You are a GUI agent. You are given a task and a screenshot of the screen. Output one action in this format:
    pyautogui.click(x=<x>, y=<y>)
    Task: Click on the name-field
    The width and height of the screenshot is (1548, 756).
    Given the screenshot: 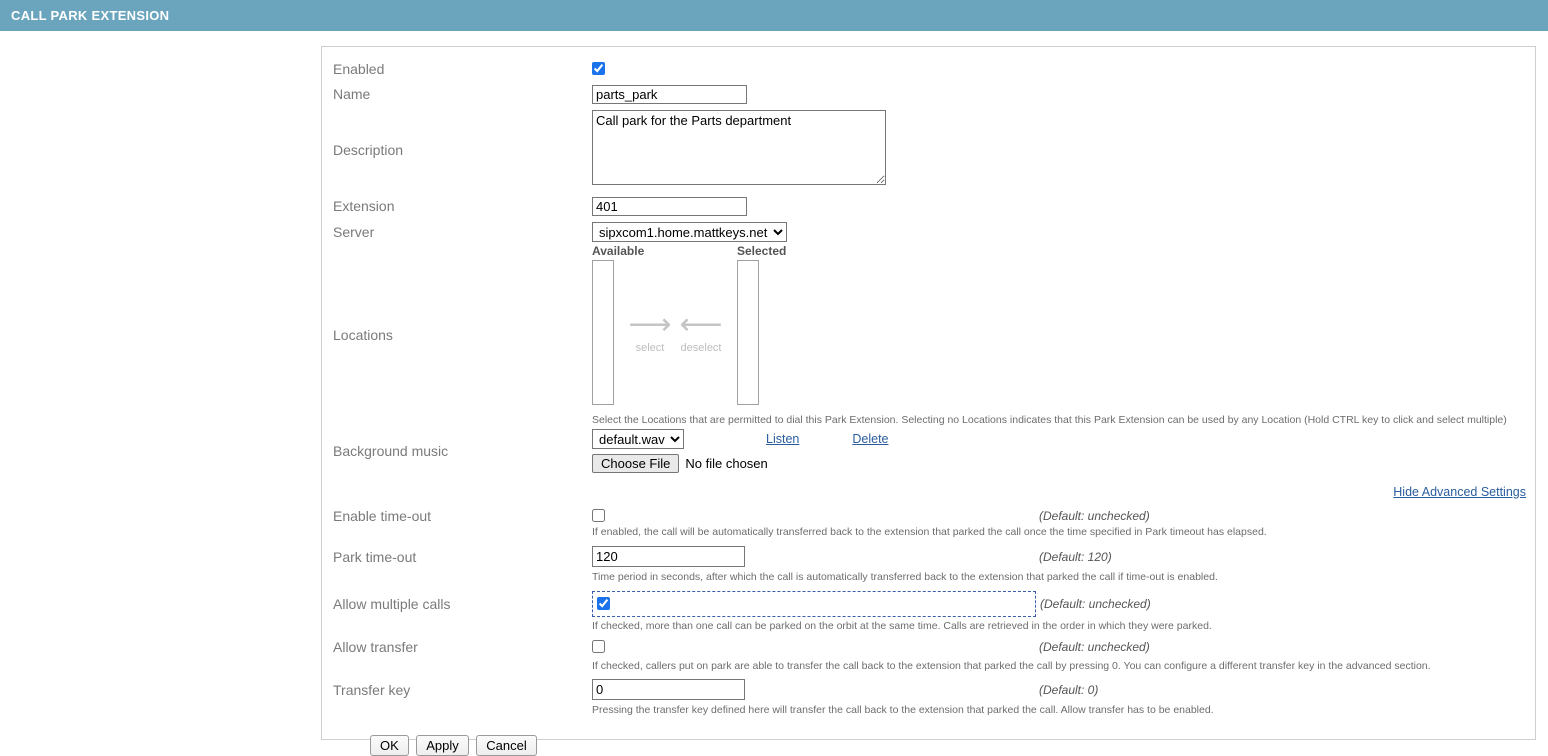 What is the action you would take?
    pyautogui.click(x=1063, y=94)
    